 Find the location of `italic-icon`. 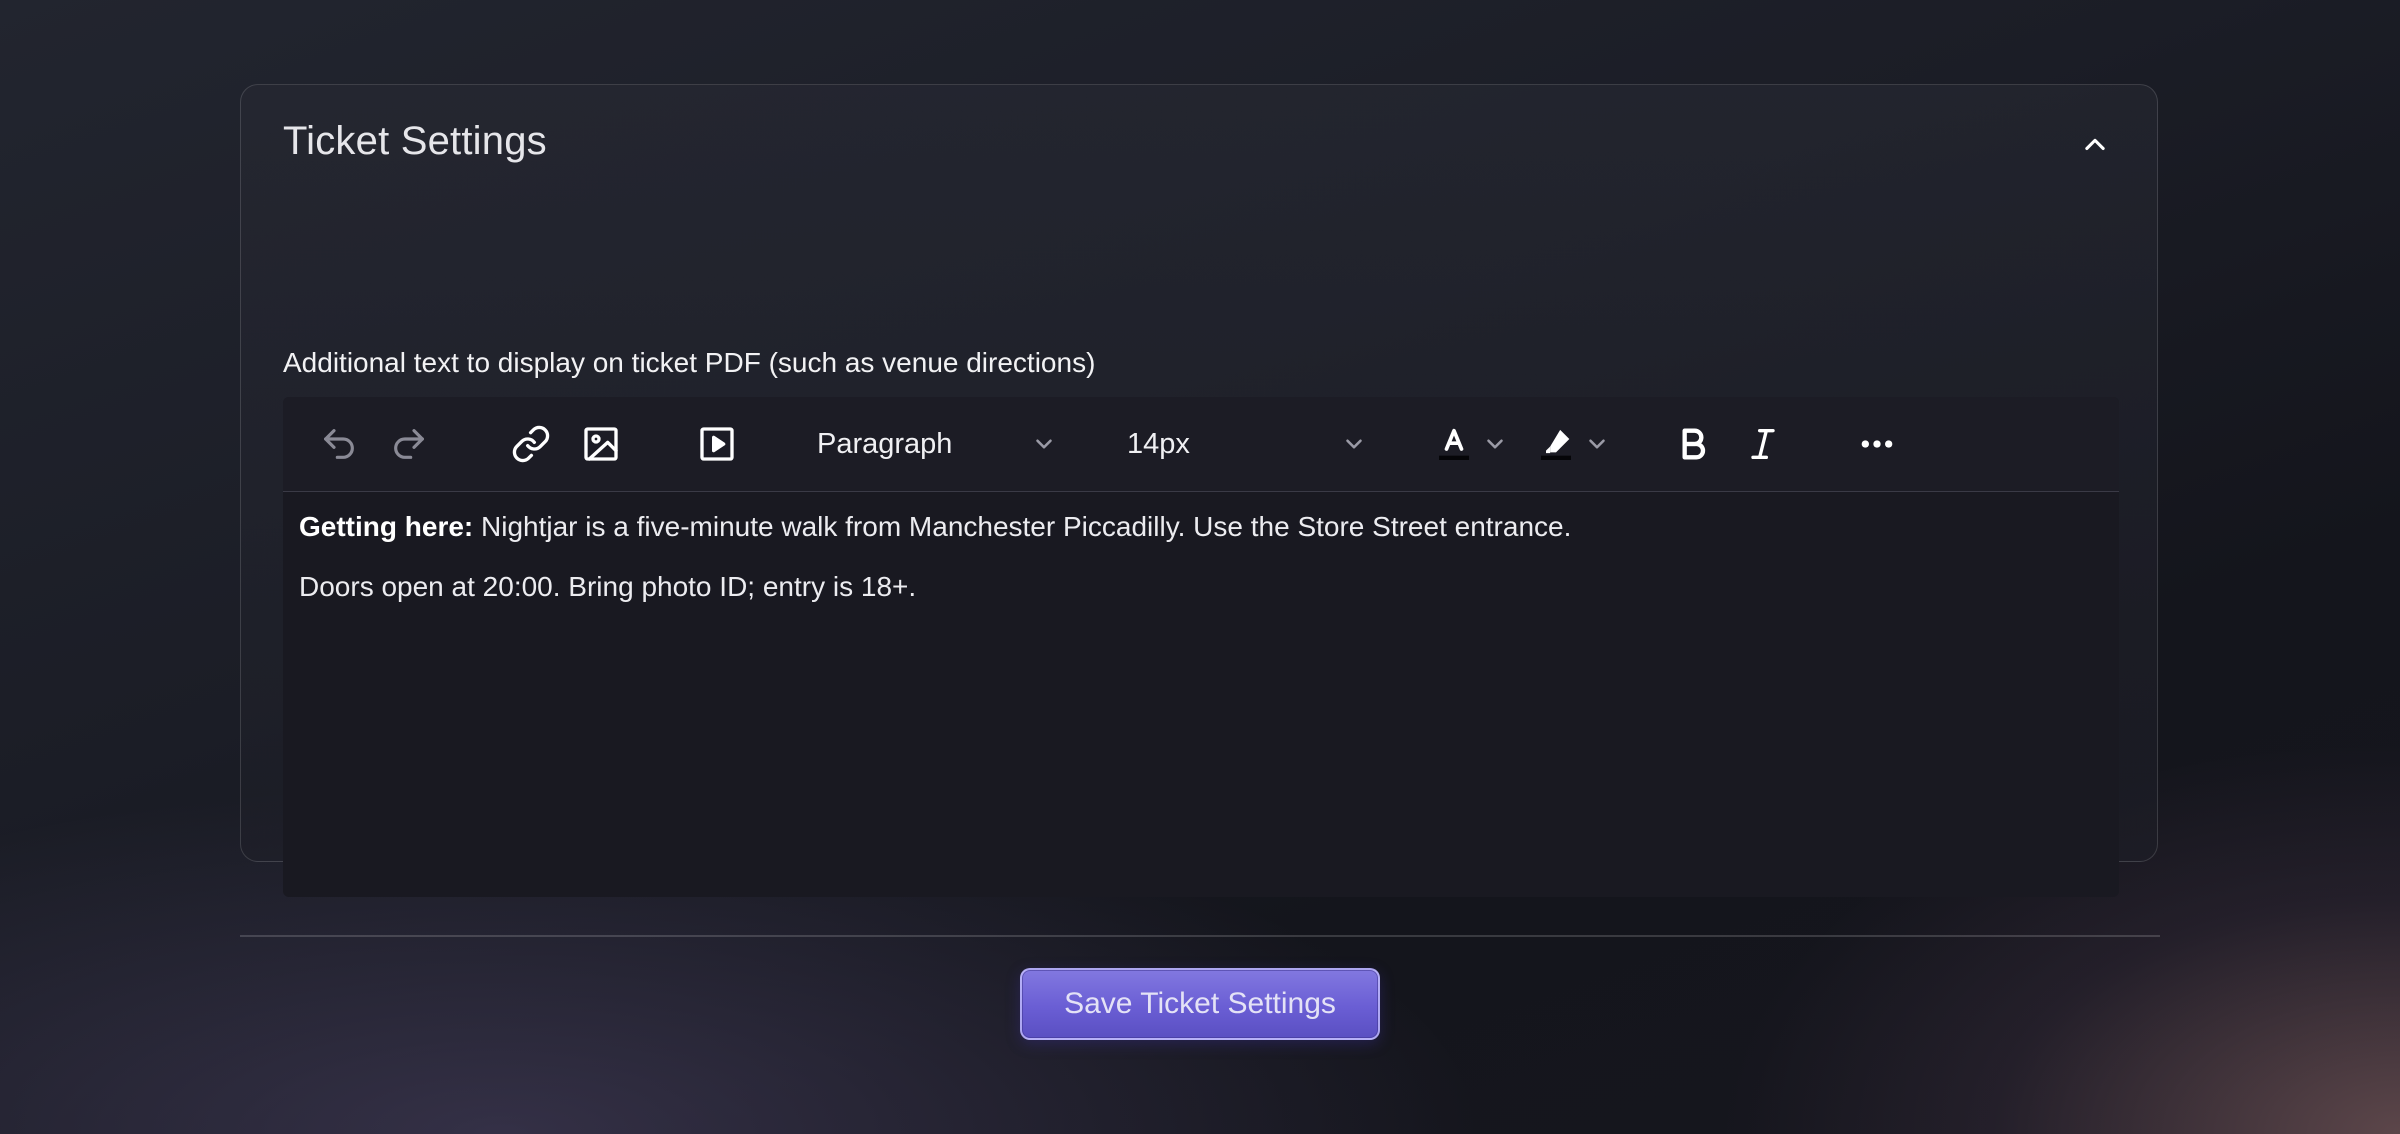

italic-icon is located at coordinates (1763, 444).